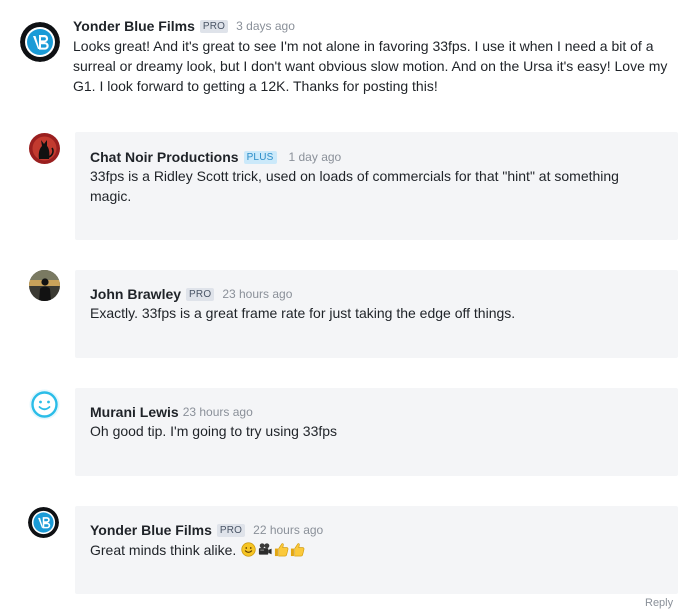 The image size is (684, 609). Describe the element at coordinates (288, 530) in the screenshot. I see `timestamp: 22 hours ago` at that location.